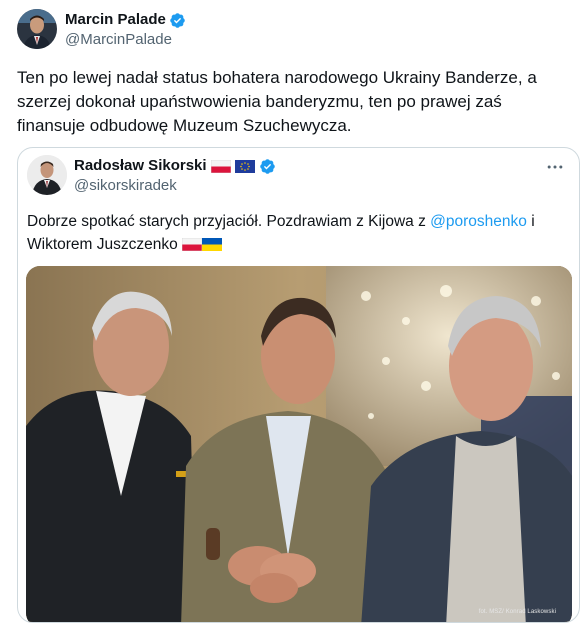 The image size is (585, 627). I want to click on more-options-icon, so click(555, 167).